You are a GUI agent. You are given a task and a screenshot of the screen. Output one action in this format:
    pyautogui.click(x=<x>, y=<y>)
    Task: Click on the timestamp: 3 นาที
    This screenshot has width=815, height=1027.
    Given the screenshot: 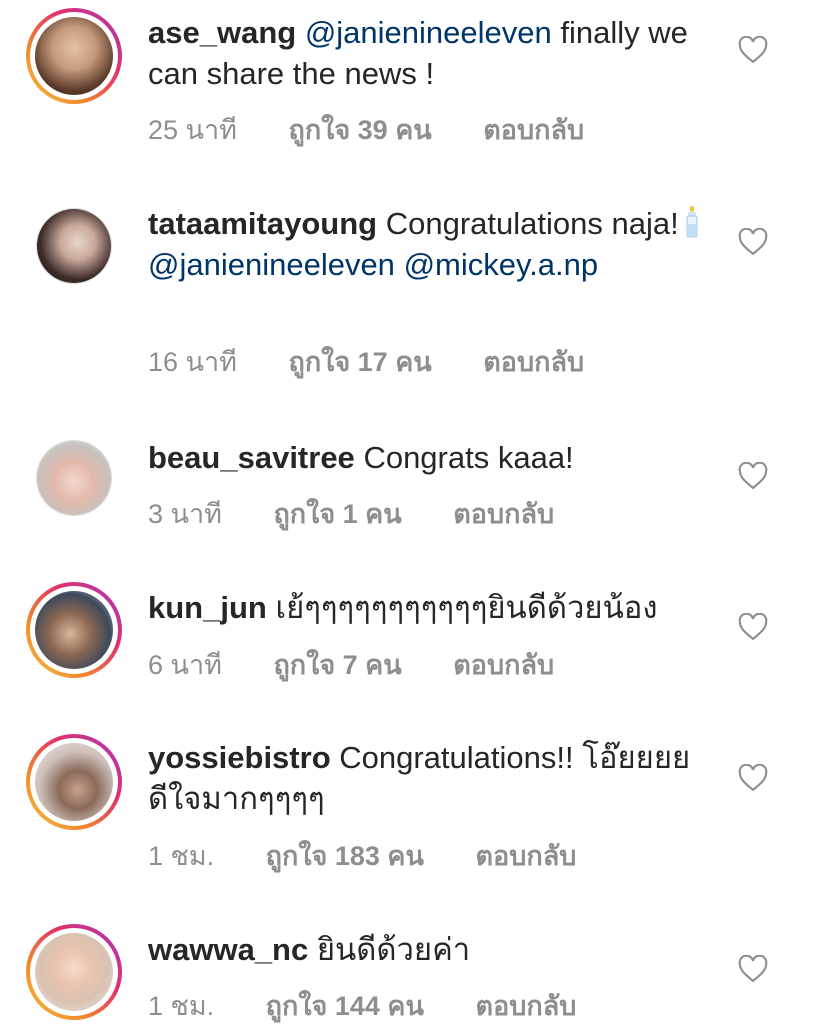 What is the action you would take?
    pyautogui.click(x=185, y=514)
    